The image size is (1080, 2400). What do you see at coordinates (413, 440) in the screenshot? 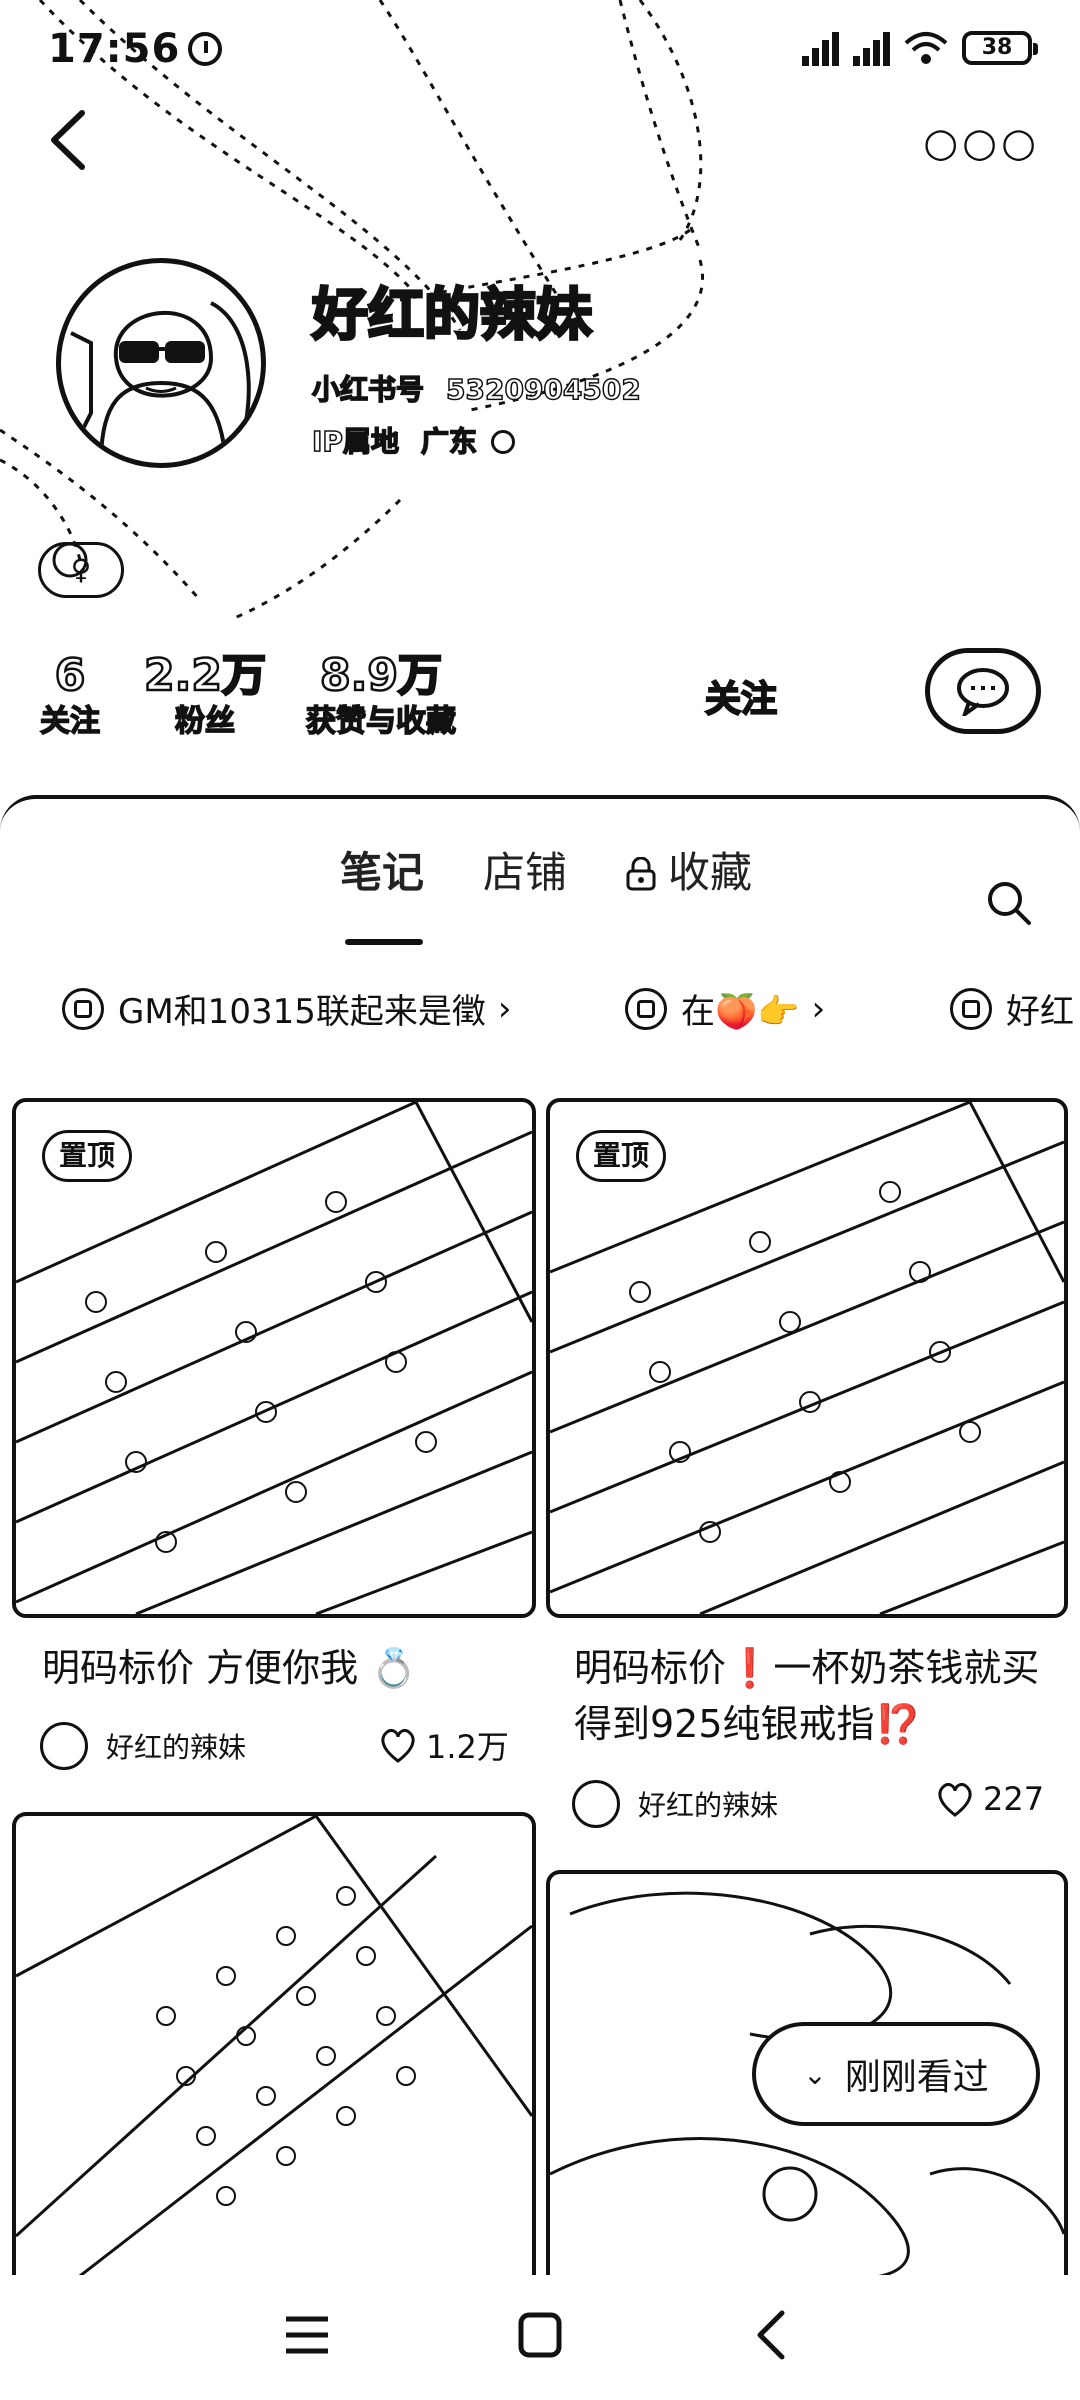
I see `ip-location-line: IP属地 广东` at bounding box center [413, 440].